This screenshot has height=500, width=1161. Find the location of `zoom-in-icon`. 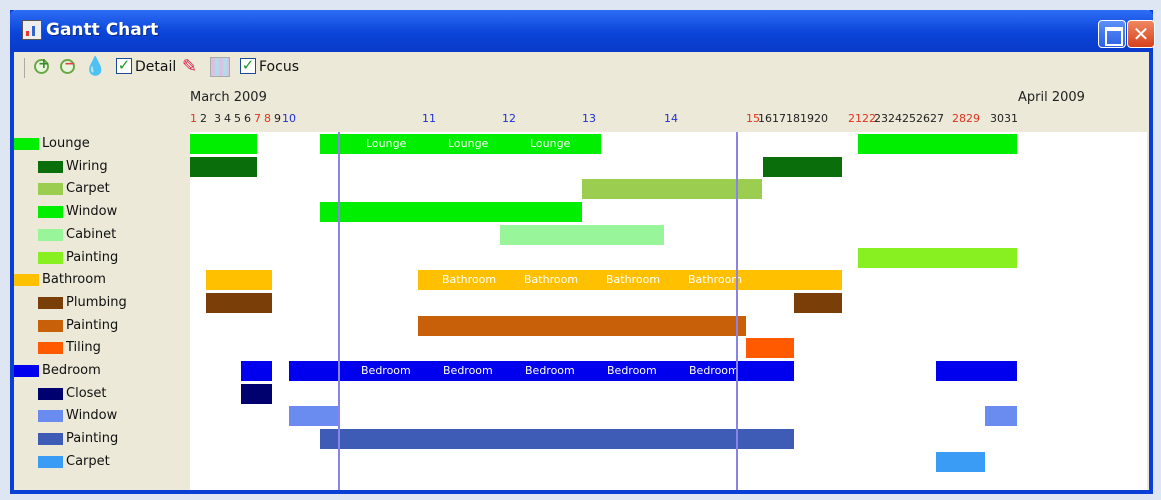

zoom-in-icon is located at coordinates (42, 66).